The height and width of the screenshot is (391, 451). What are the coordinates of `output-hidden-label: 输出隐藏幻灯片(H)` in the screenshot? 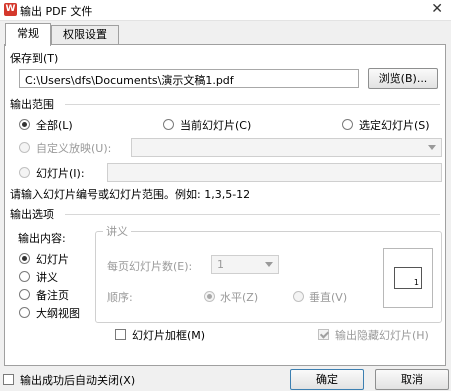 It's located at (382, 335).